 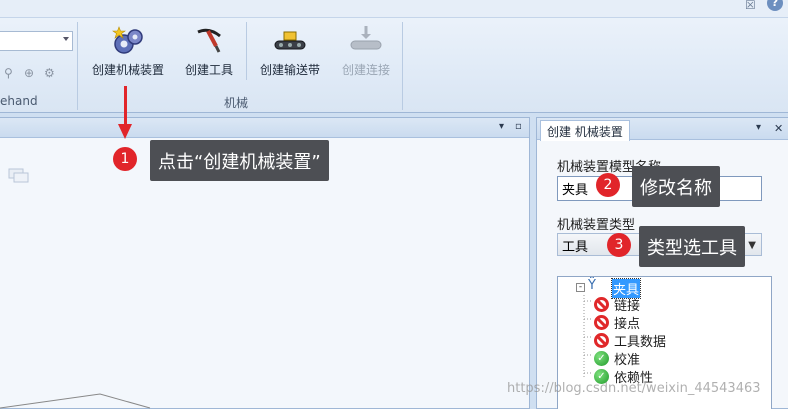 I want to click on chevron-down-icon, so click(x=66, y=39).